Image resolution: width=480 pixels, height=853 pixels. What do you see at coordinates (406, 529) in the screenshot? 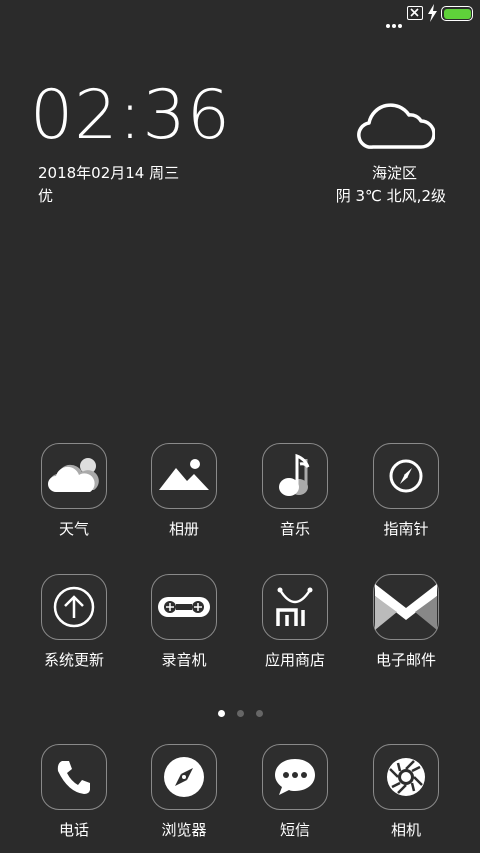
I see `app-label: 指南针` at bounding box center [406, 529].